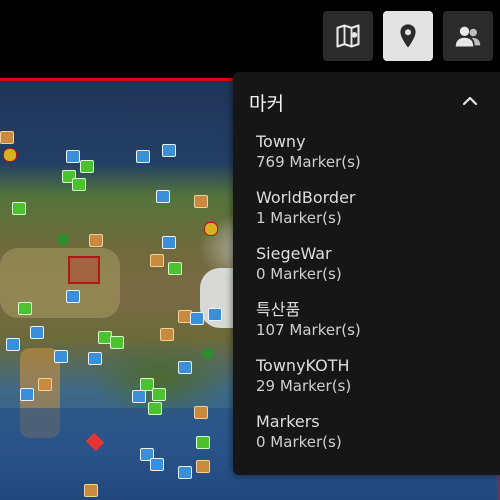 The image size is (500, 500). Describe the element at coordinates (366, 264) in the screenshot. I see `marker-layer-item: SiegeWar 0 Marker(s)` at that location.